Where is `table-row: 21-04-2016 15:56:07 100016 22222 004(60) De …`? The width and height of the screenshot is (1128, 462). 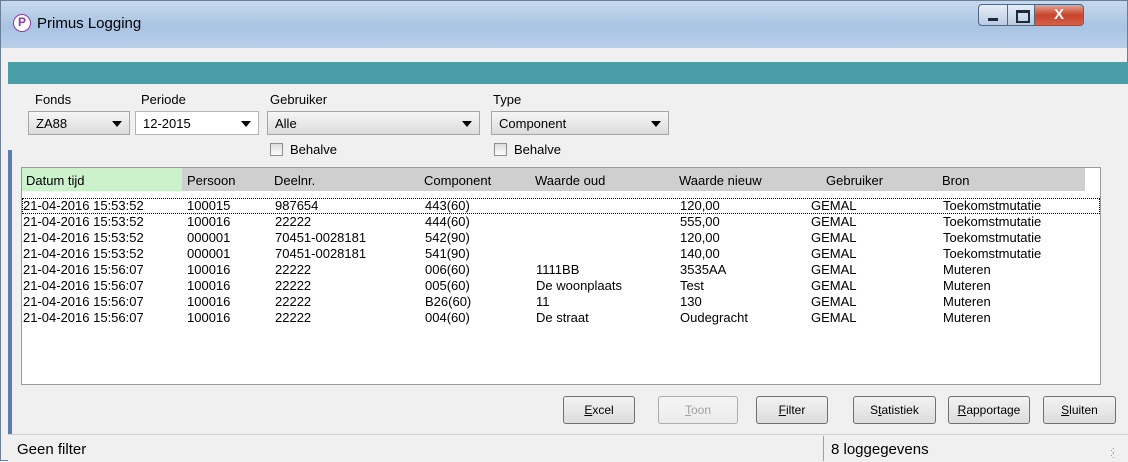
table-row: 21-04-2016 15:56:07 100016 22222 004(60) De … is located at coordinates (561, 318).